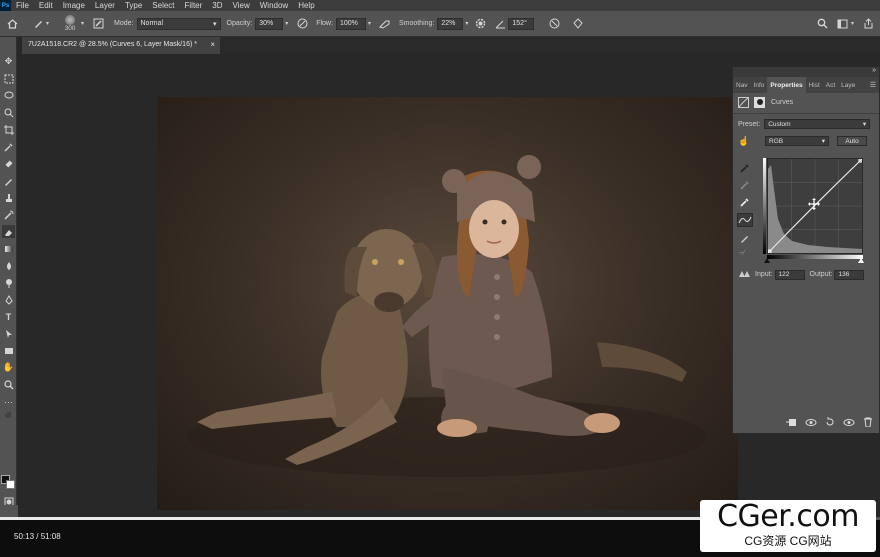  Describe the element at coordinates (874, 70) in the screenshot. I see `collapse-icon: »` at that location.